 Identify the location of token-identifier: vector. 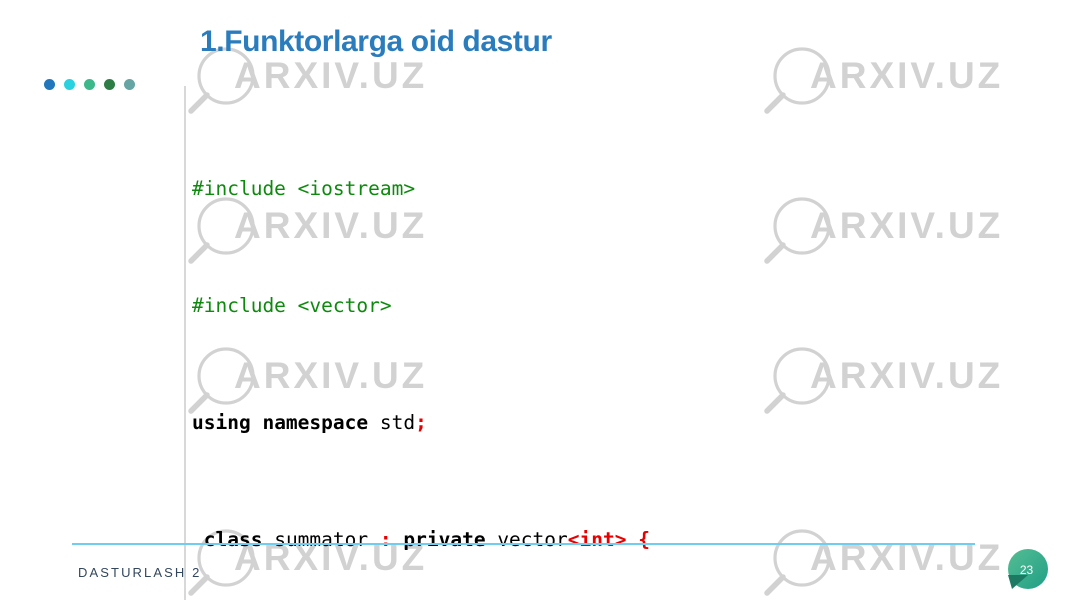
(532, 540).